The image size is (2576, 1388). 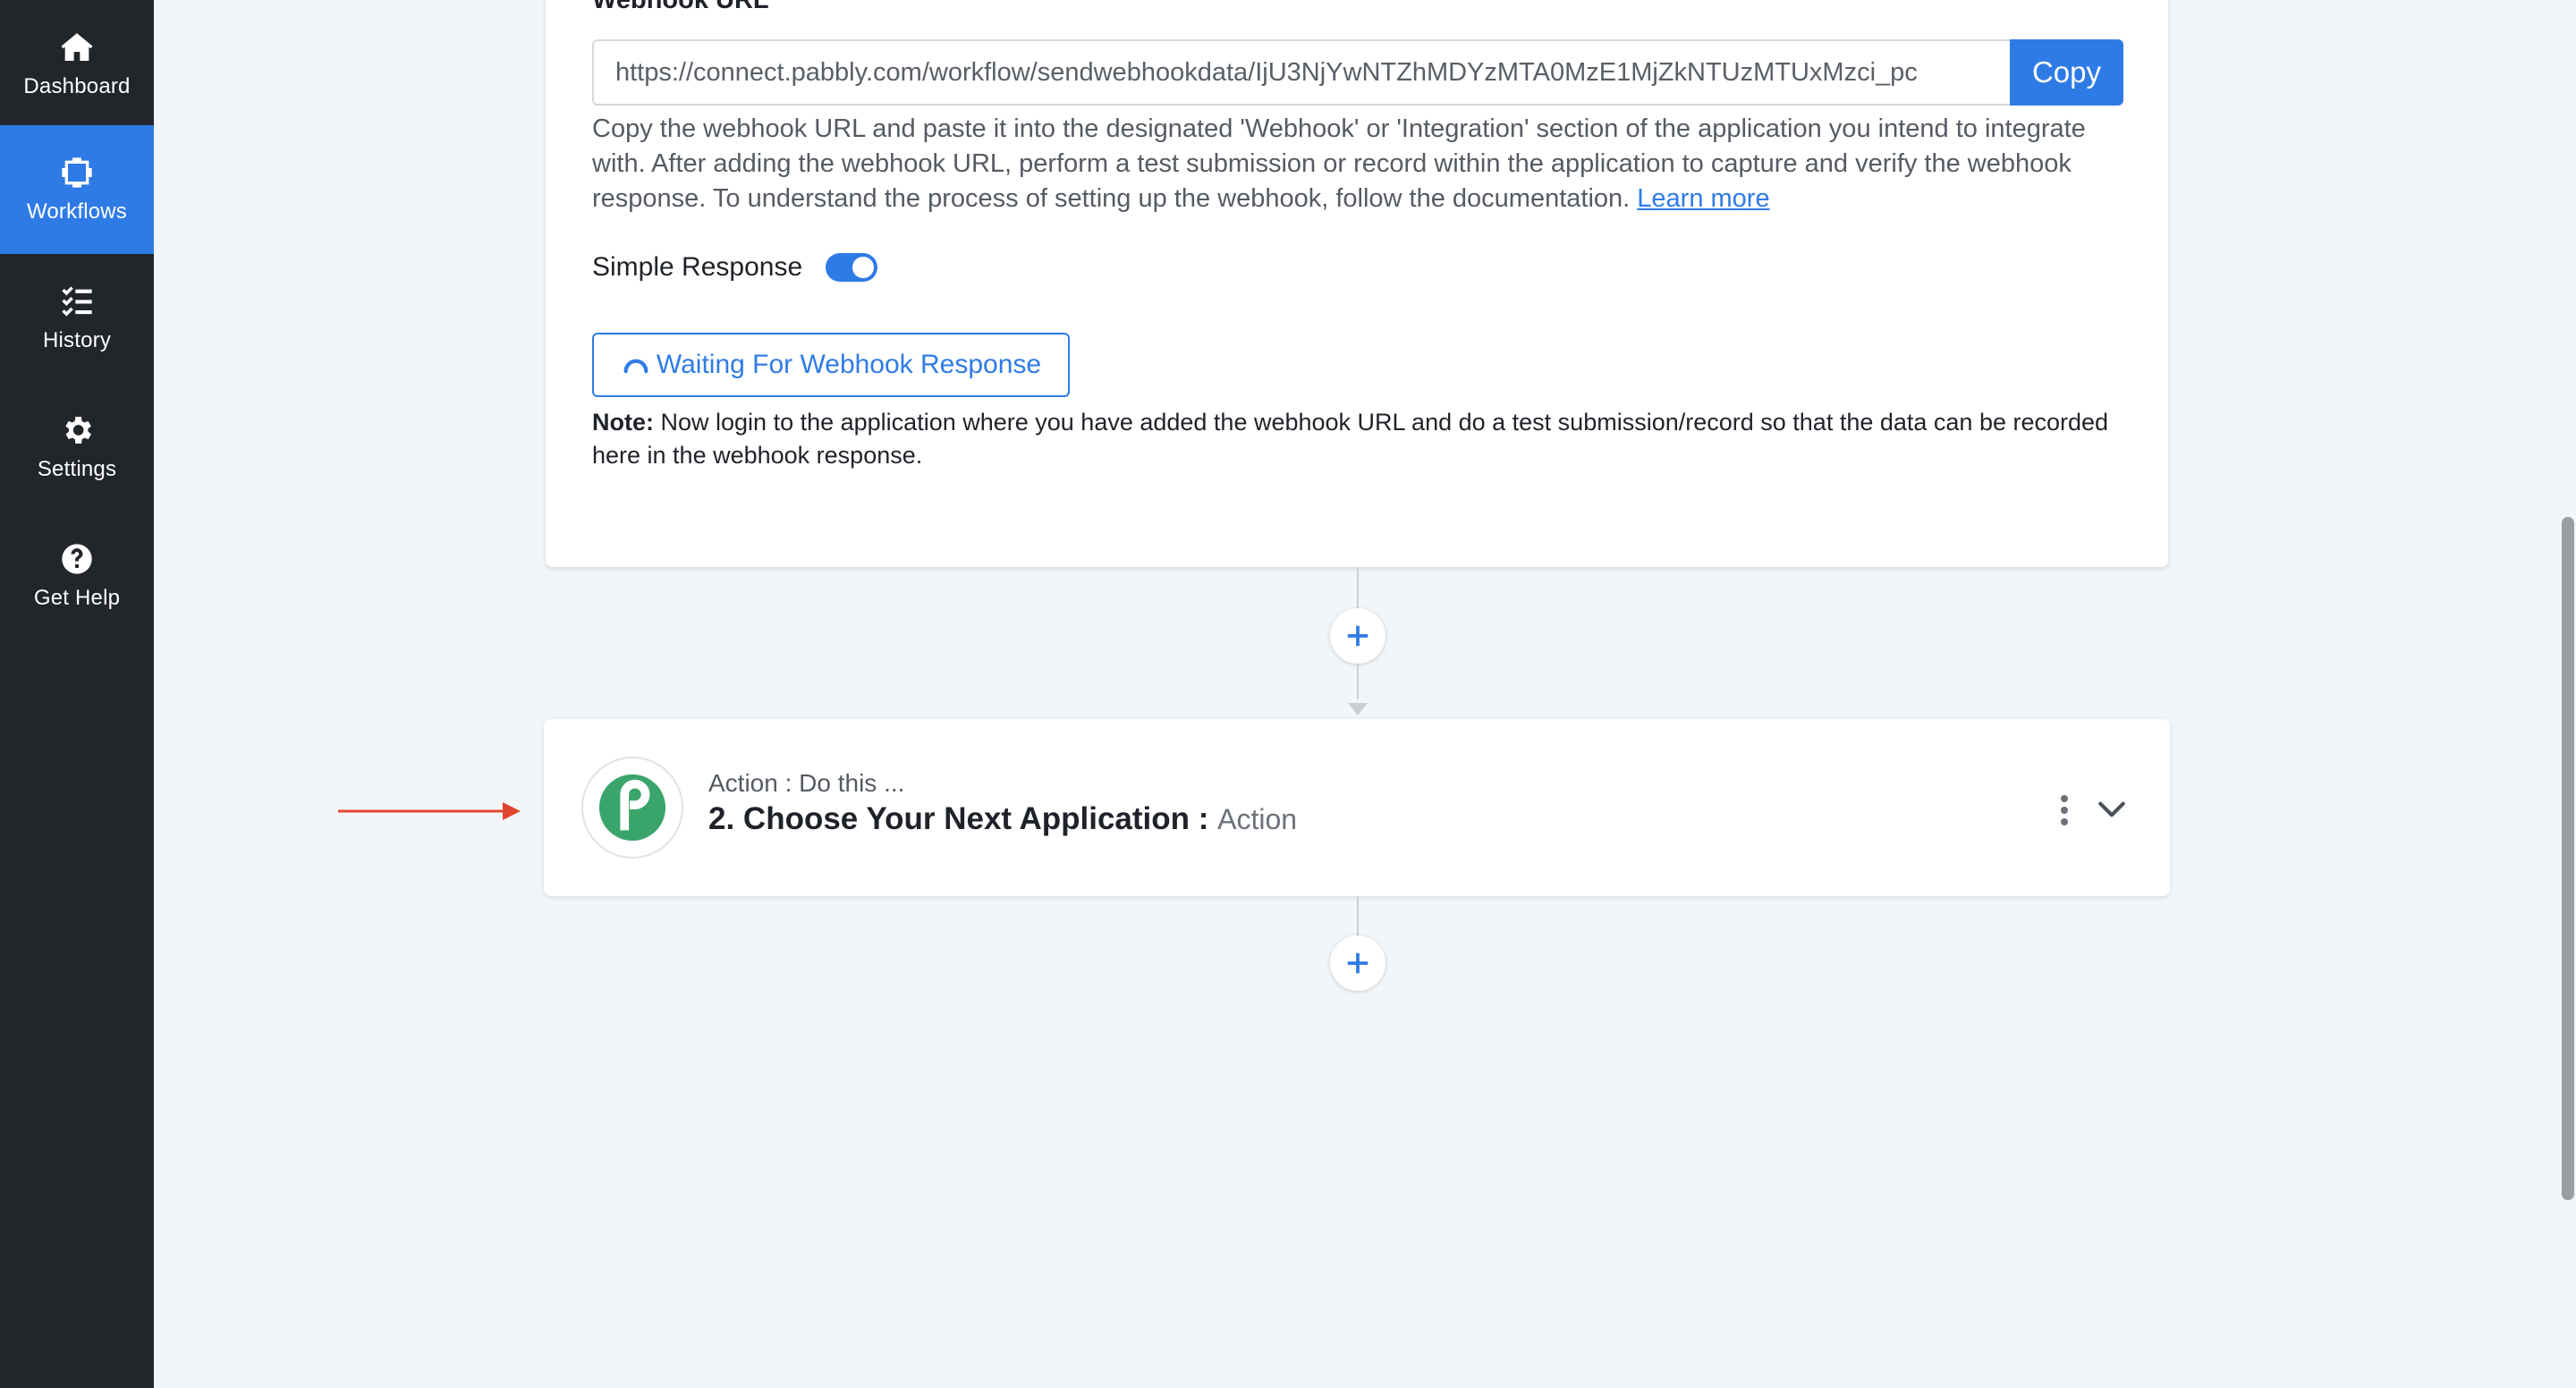 I want to click on webhook-url-row: Copy, so click(x=1357, y=73).